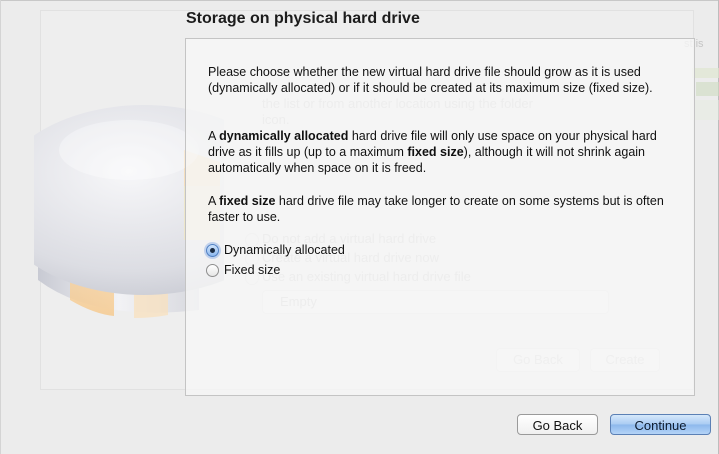  Describe the element at coordinates (212, 270) in the screenshot. I see `radio-unselected-indicator` at that location.